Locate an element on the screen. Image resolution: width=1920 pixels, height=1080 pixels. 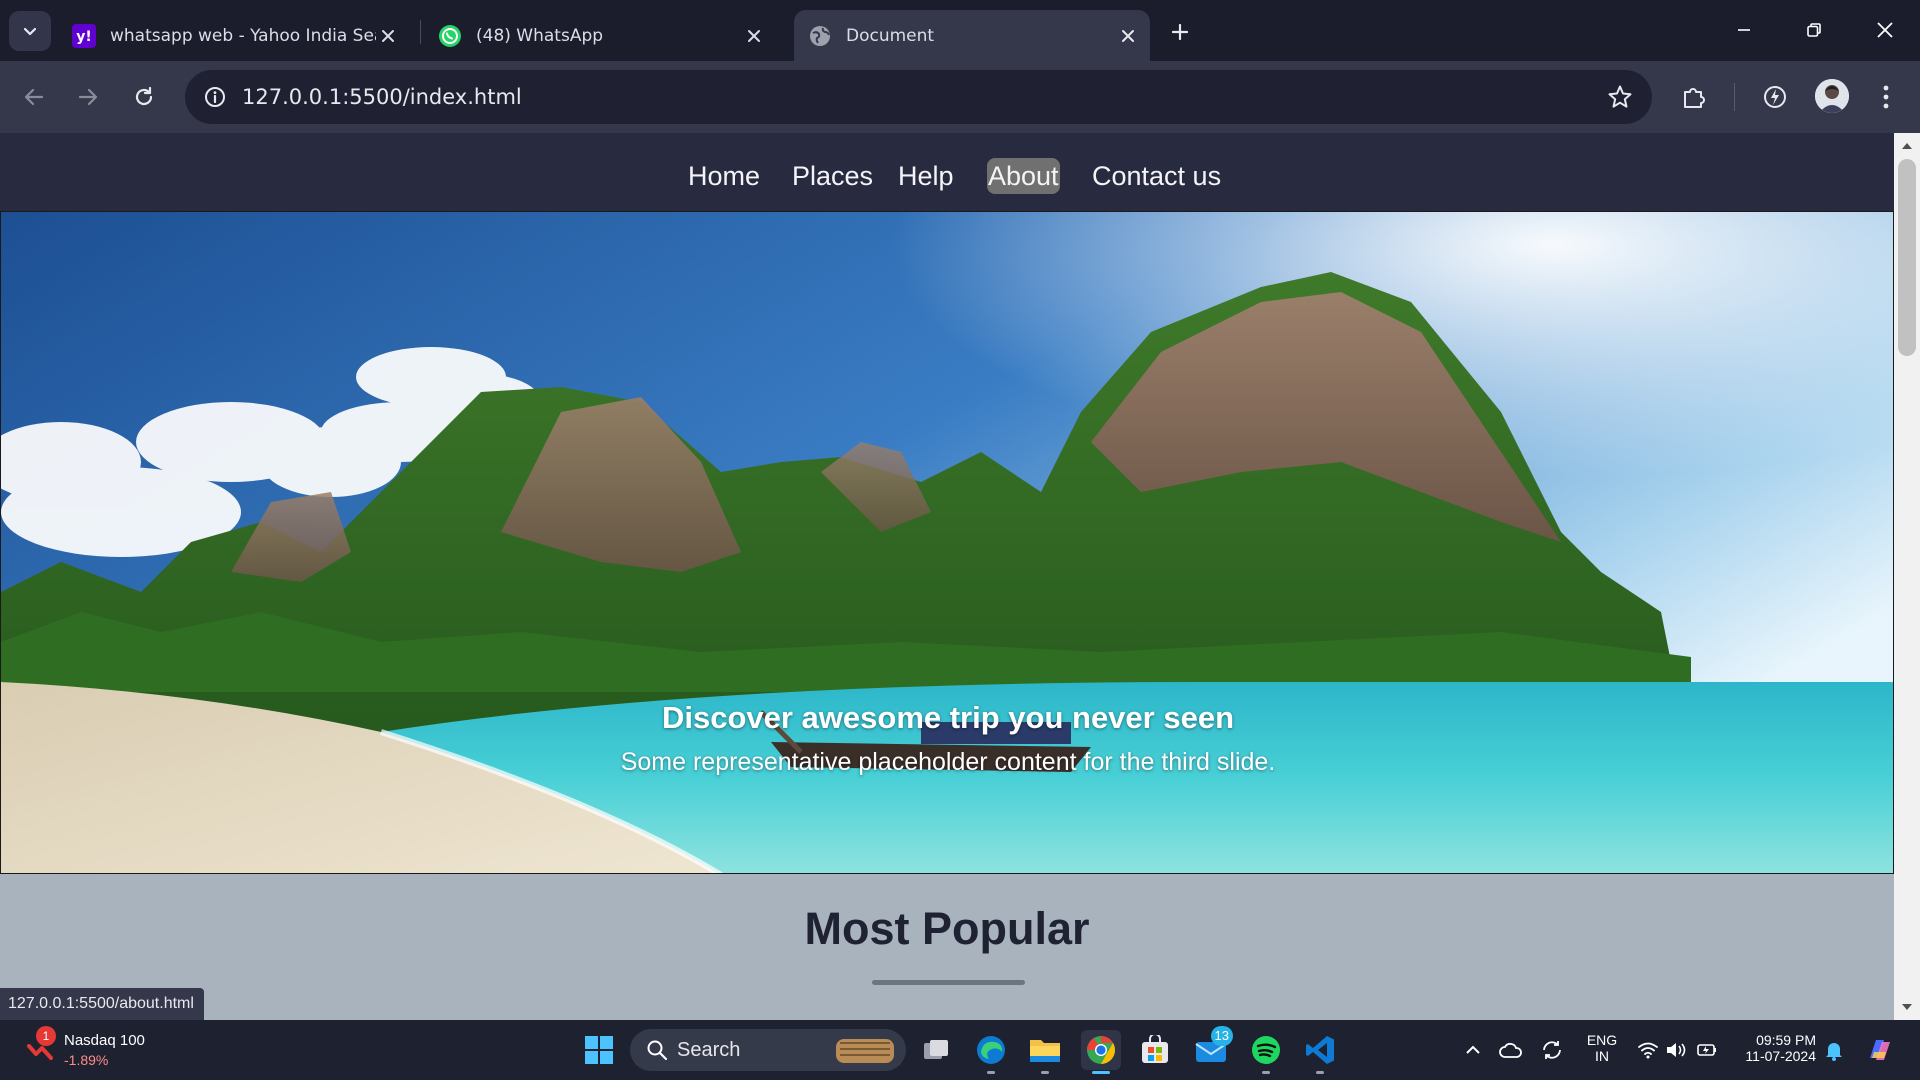
volume-tray is located at coordinates (1676, 1050).